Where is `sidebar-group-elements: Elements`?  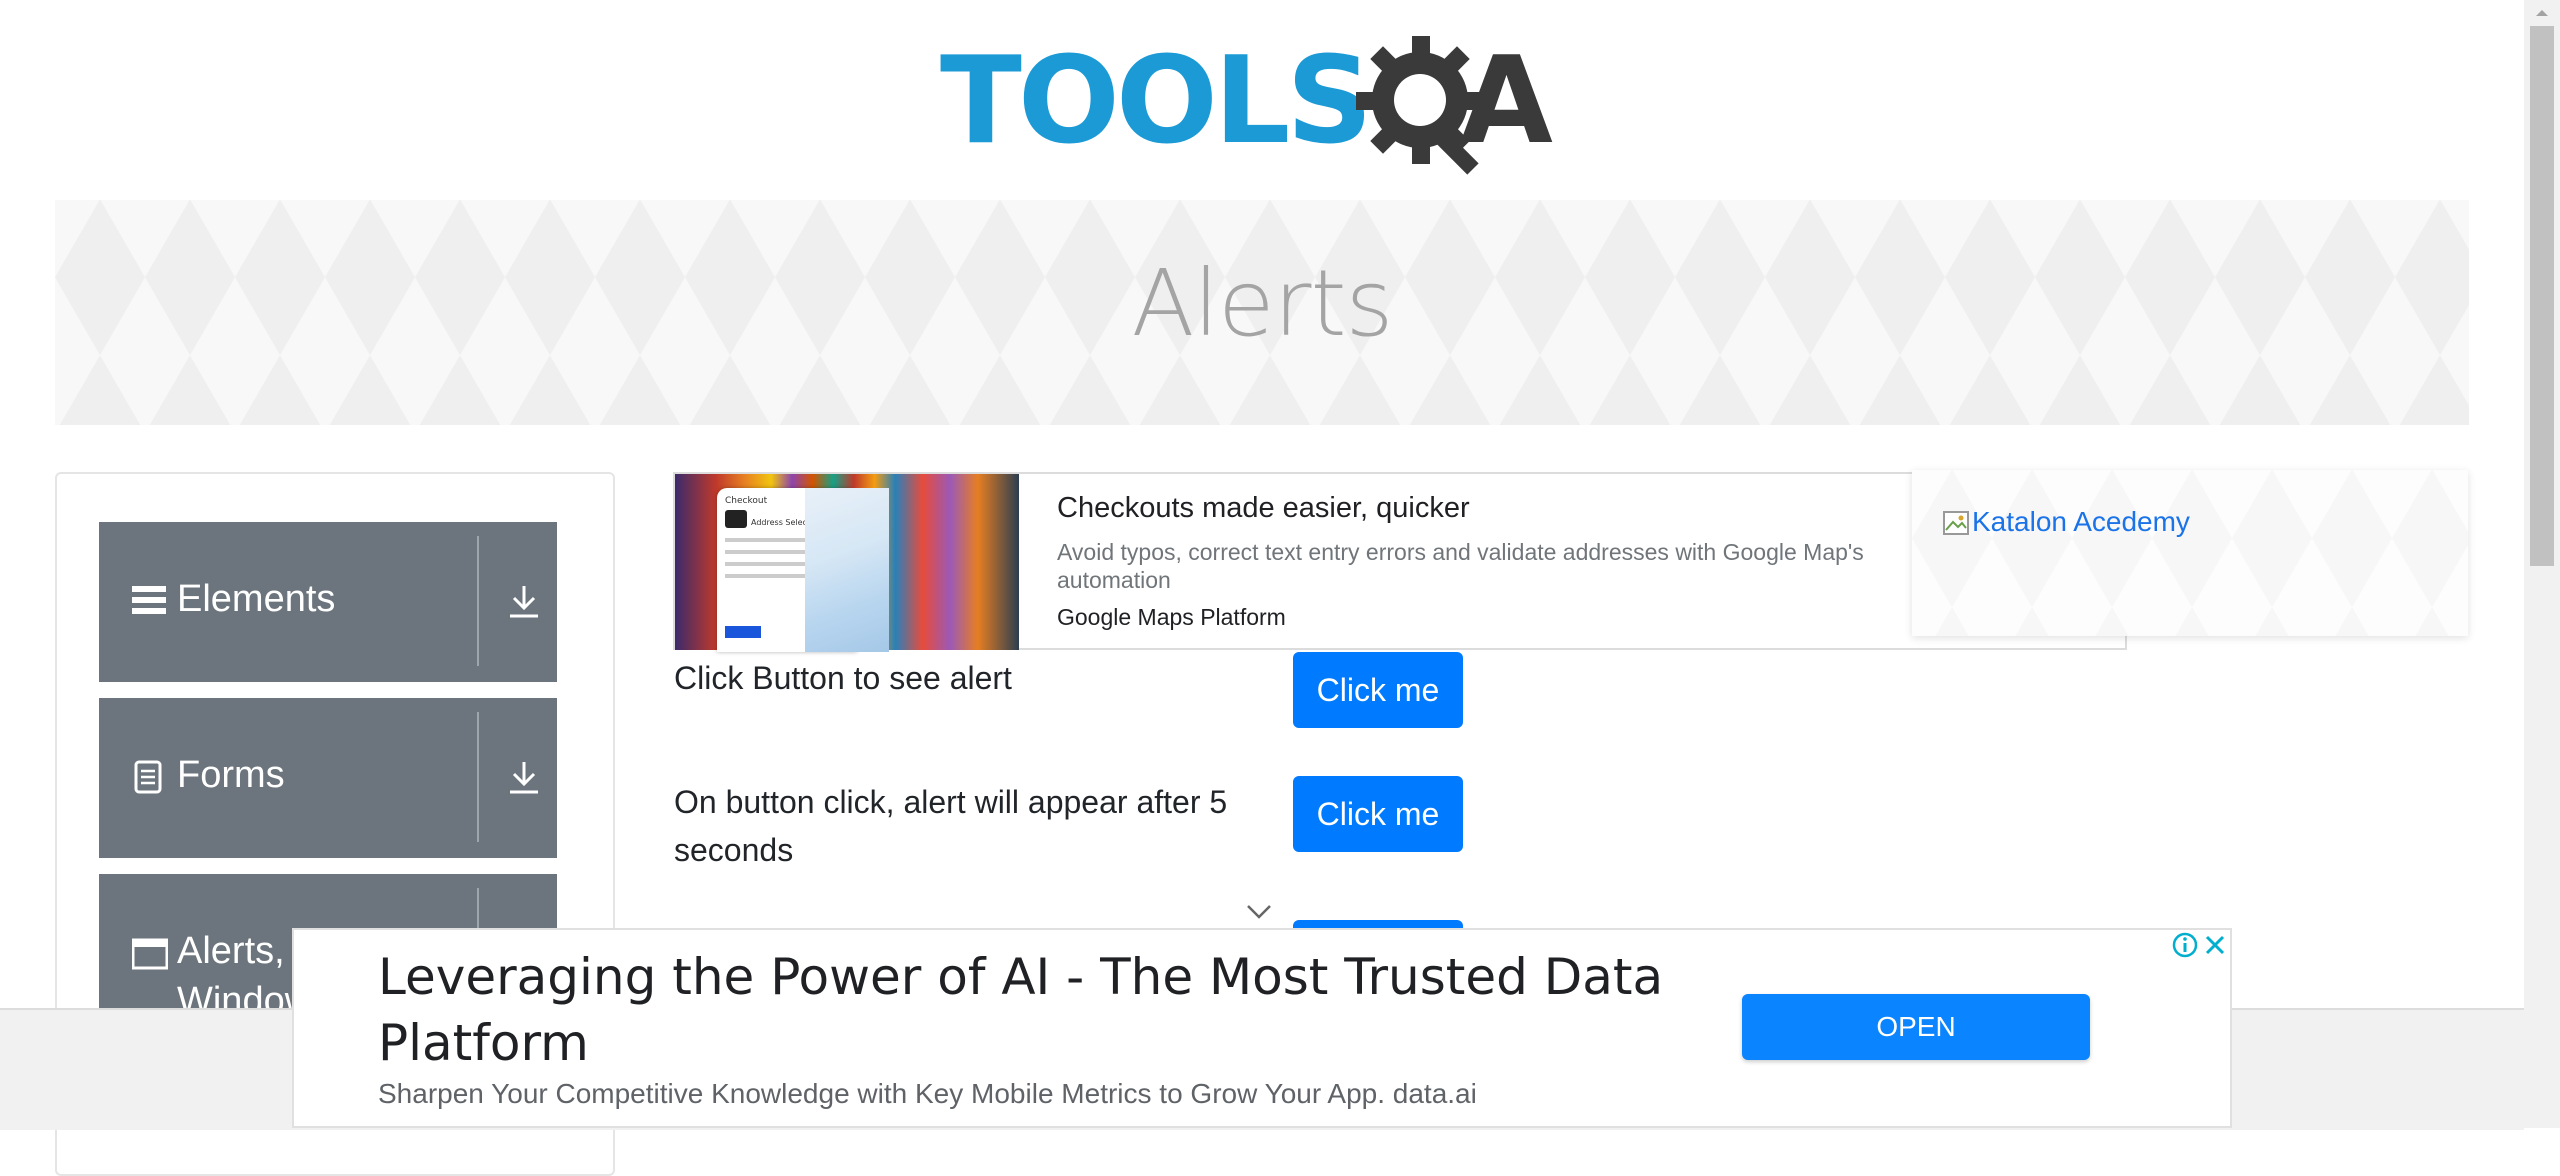 sidebar-group-elements: Elements is located at coordinates (328, 602).